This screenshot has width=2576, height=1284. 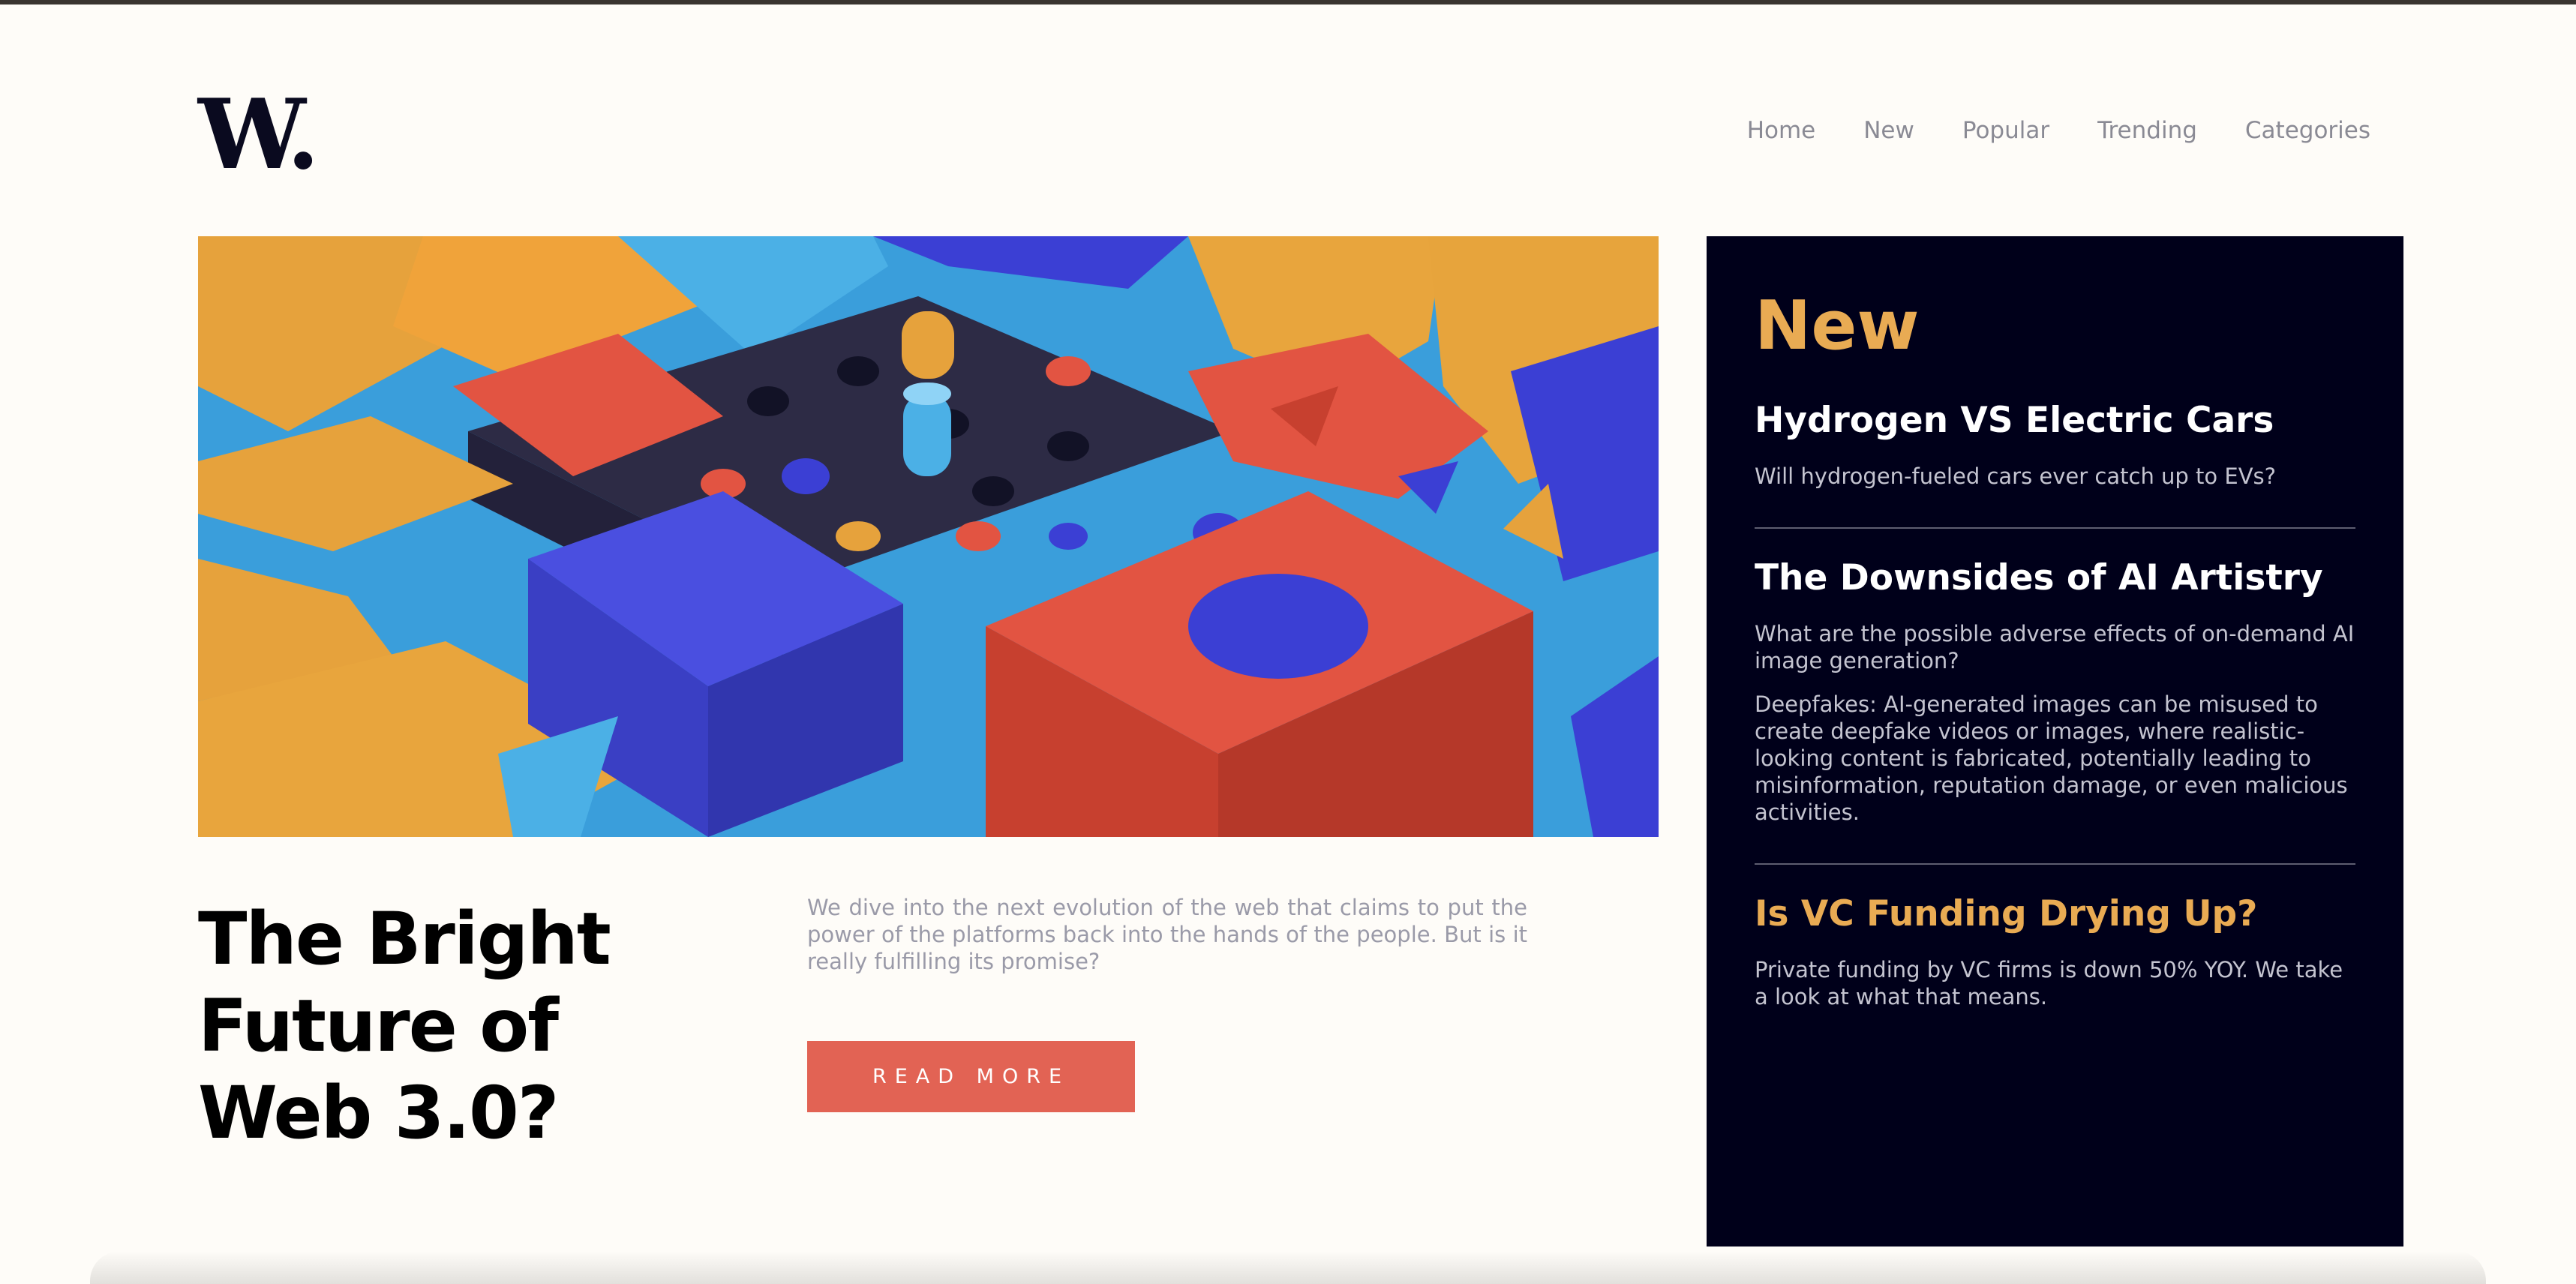 What do you see at coordinates (2055, 914) in the screenshot?
I see `news-item-title: Is VC Funding Drying Up?` at bounding box center [2055, 914].